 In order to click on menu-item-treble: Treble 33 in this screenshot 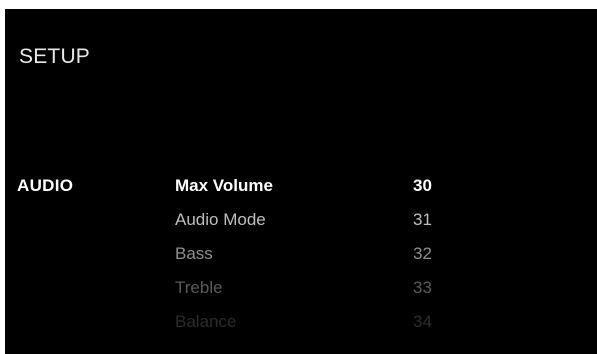, I will do `click(325, 295)`.